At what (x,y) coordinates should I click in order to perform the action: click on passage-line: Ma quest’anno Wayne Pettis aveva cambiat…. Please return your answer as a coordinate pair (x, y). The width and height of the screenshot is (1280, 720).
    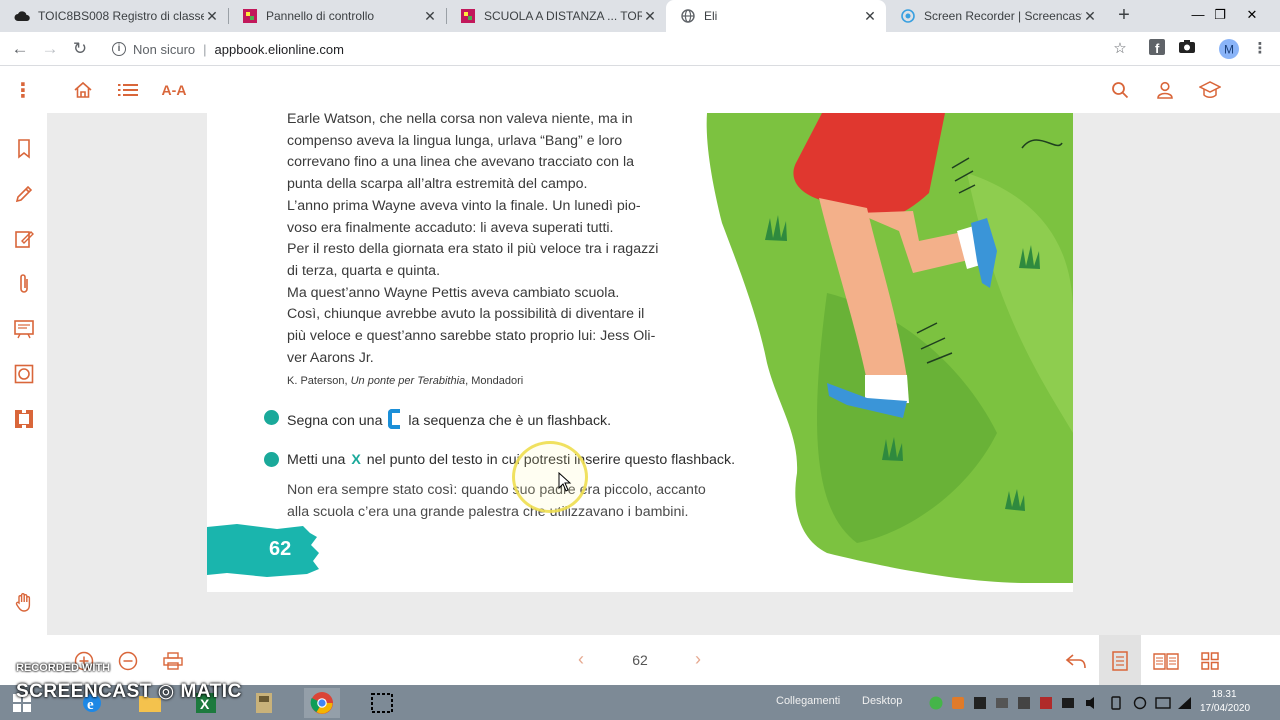
    Looking at the image, I should click on (453, 292).